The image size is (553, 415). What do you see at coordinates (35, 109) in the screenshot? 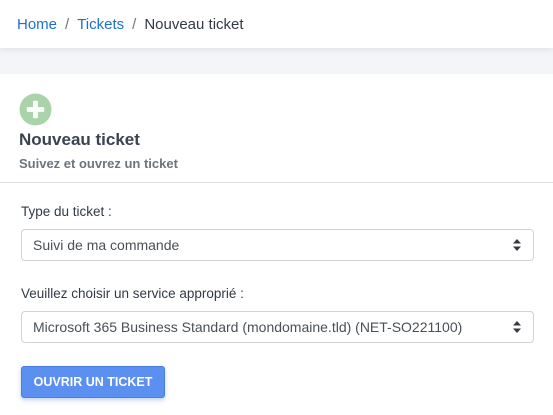
I see `plus-circle-icon` at bounding box center [35, 109].